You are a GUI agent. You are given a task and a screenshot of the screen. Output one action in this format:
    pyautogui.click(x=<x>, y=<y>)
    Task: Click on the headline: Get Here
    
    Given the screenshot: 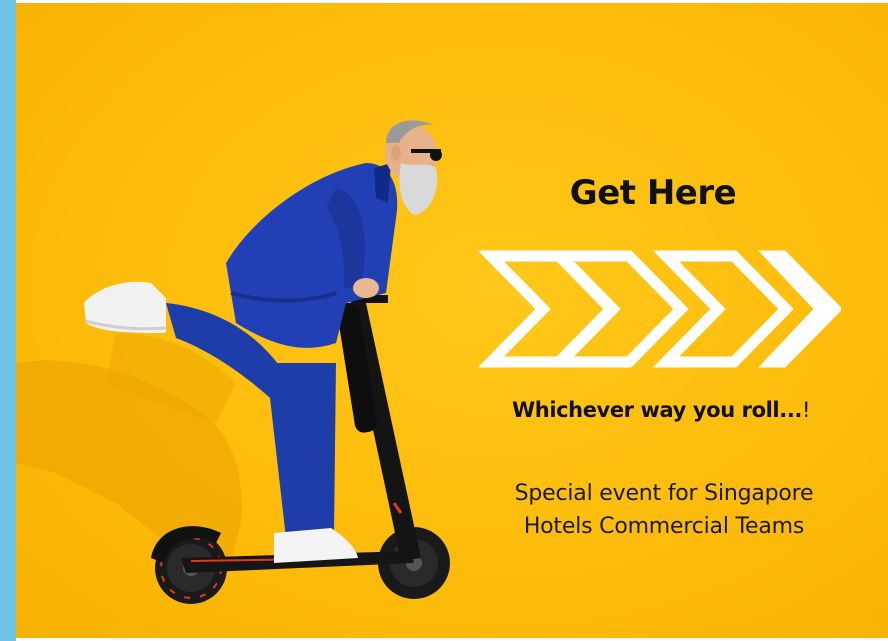 What is the action you would take?
    pyautogui.click(x=653, y=193)
    